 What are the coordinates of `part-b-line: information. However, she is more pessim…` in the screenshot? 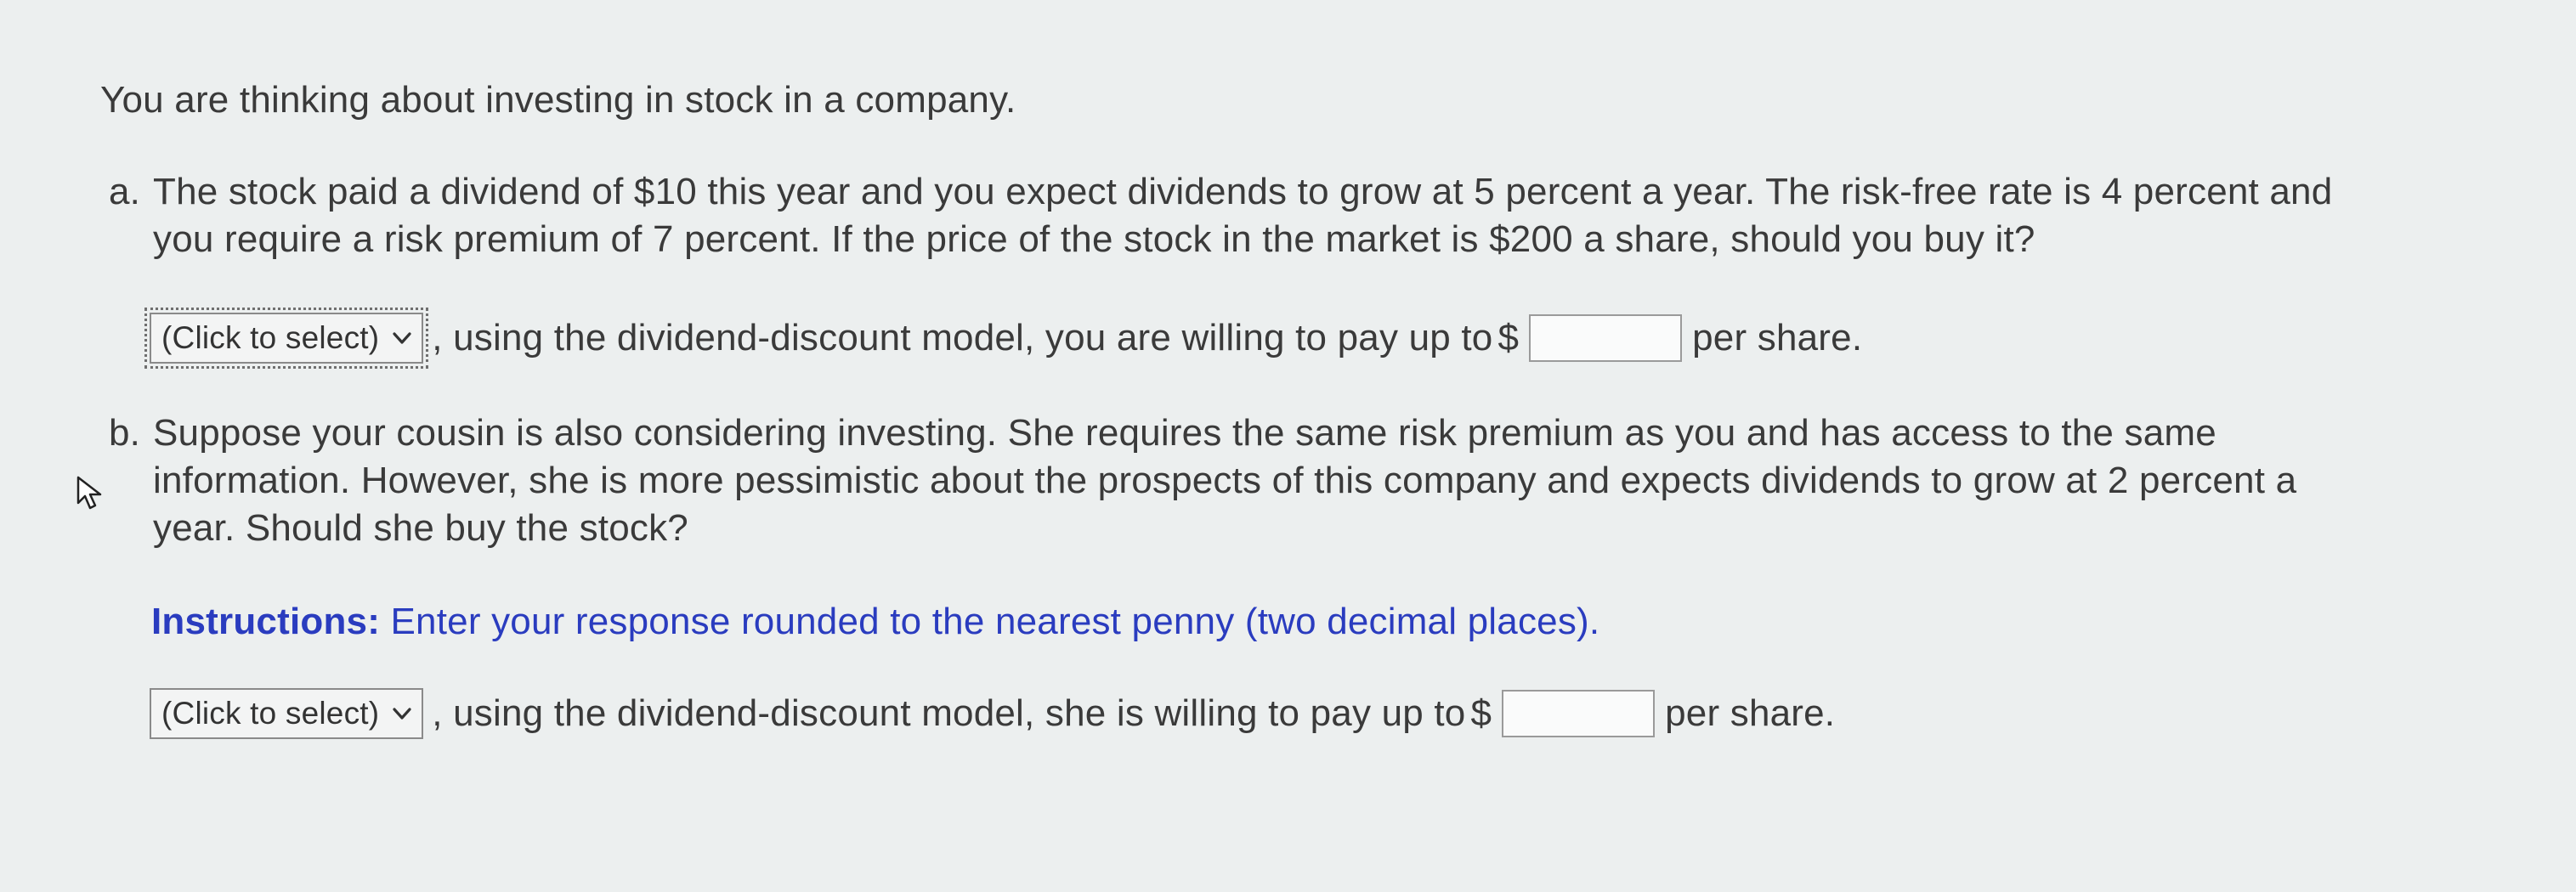 It's located at (1225, 480).